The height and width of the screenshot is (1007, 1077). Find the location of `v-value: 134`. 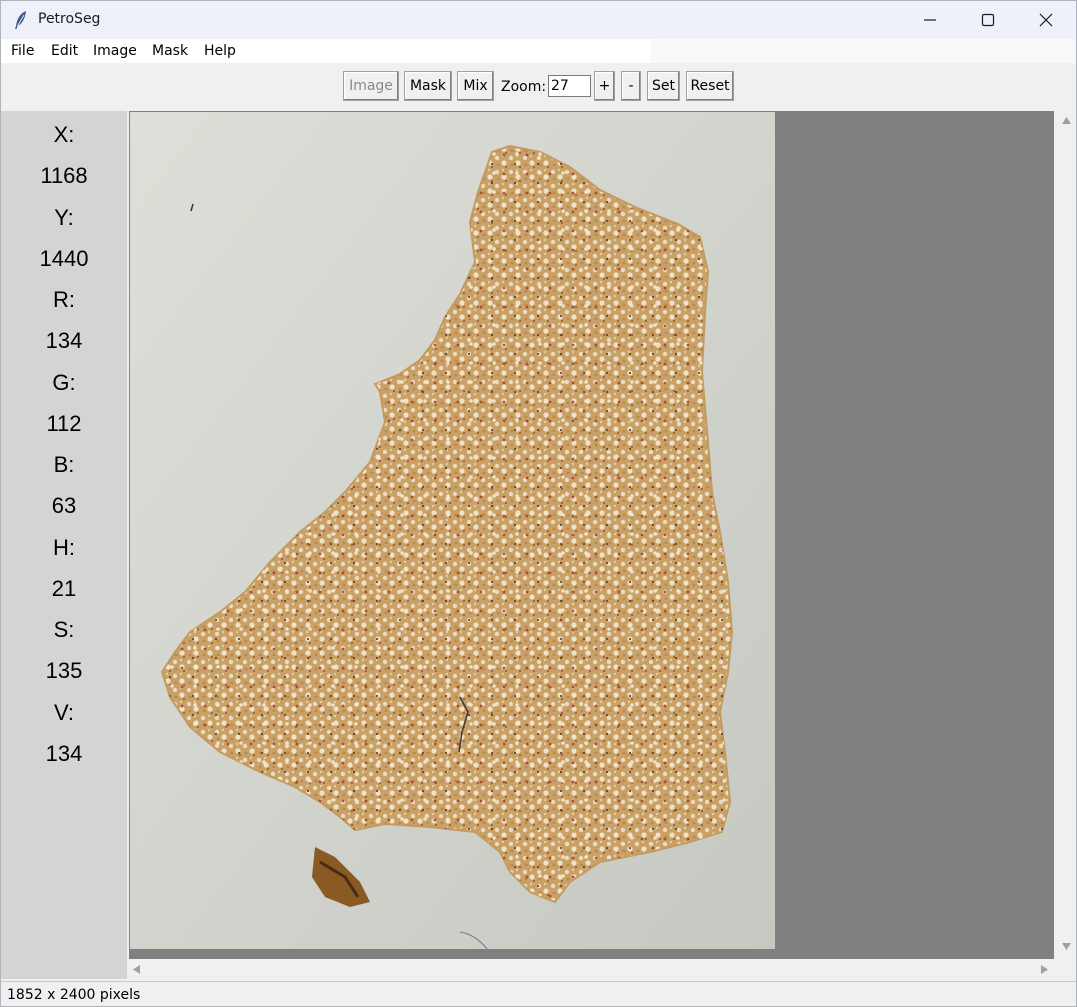

v-value: 134 is located at coordinates (64, 753).